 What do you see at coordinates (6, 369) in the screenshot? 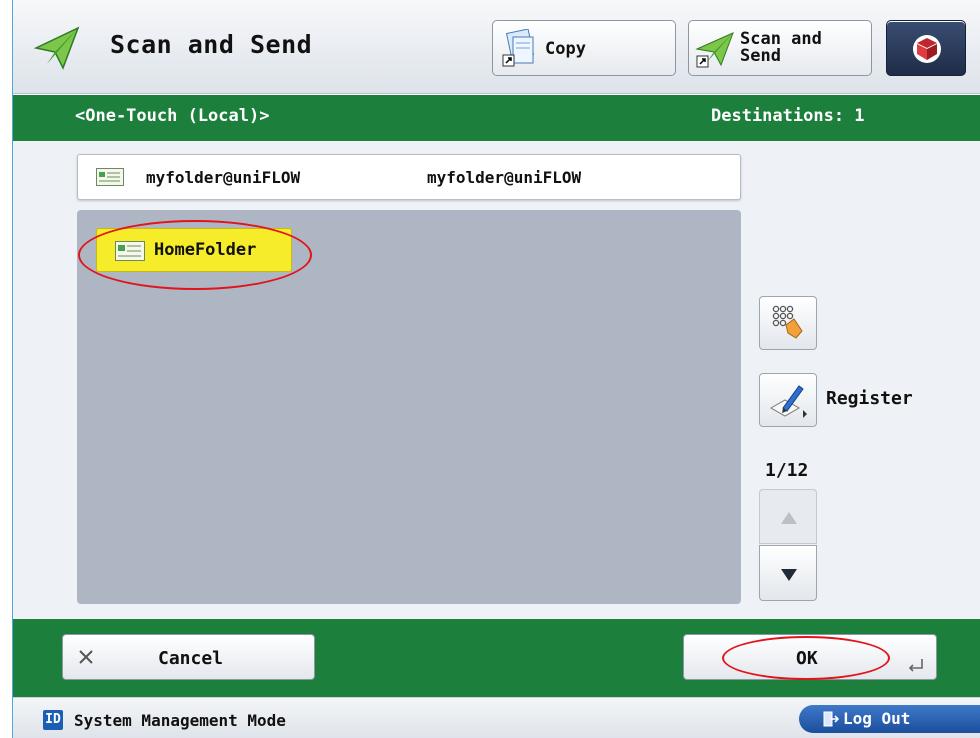
I see `screen-bezel` at bounding box center [6, 369].